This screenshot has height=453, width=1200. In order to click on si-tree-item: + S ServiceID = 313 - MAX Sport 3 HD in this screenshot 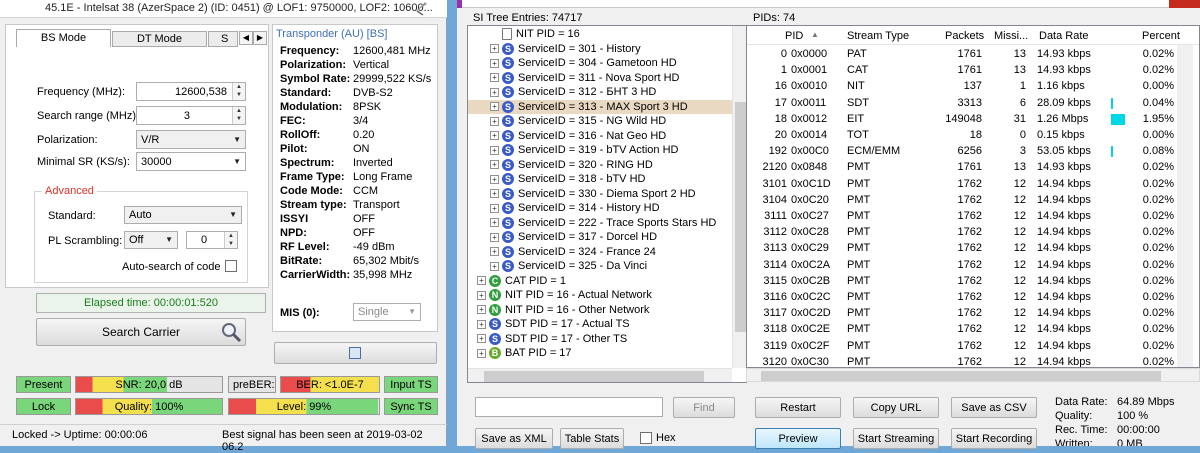, I will do `click(600, 106)`.